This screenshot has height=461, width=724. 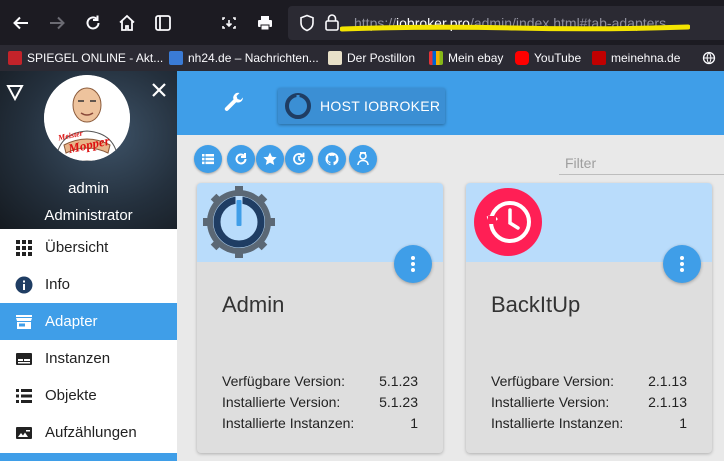 I want to click on installed-version-row: Installierte Version: 2.1.13, so click(x=589, y=402).